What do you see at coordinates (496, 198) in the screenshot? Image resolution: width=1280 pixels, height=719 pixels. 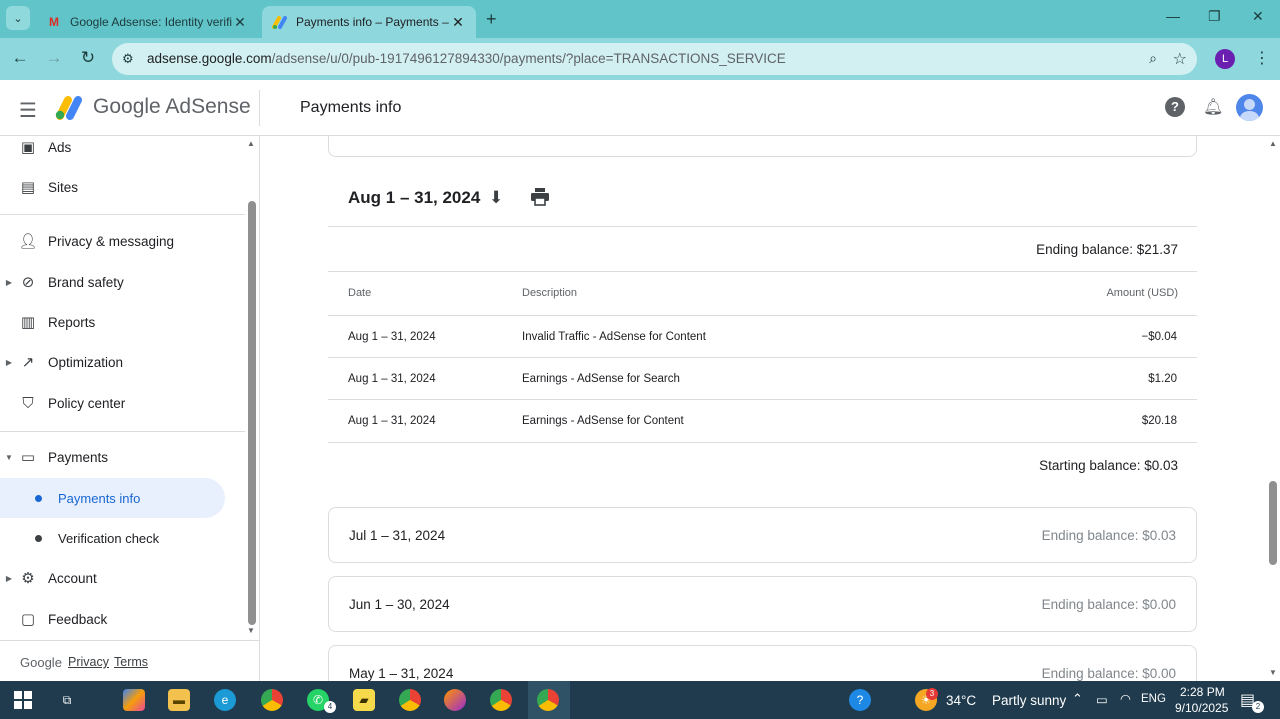 I see `download-icon: ⬇` at bounding box center [496, 198].